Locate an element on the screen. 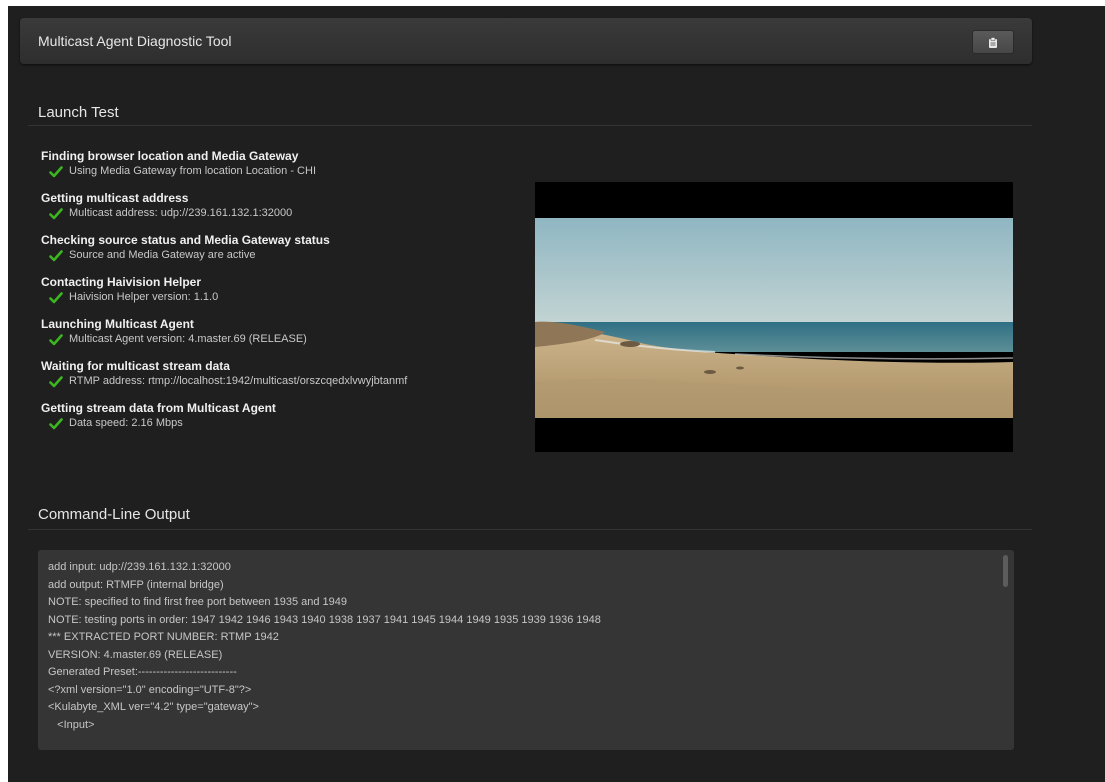  clipboard-icon is located at coordinates (993, 42).